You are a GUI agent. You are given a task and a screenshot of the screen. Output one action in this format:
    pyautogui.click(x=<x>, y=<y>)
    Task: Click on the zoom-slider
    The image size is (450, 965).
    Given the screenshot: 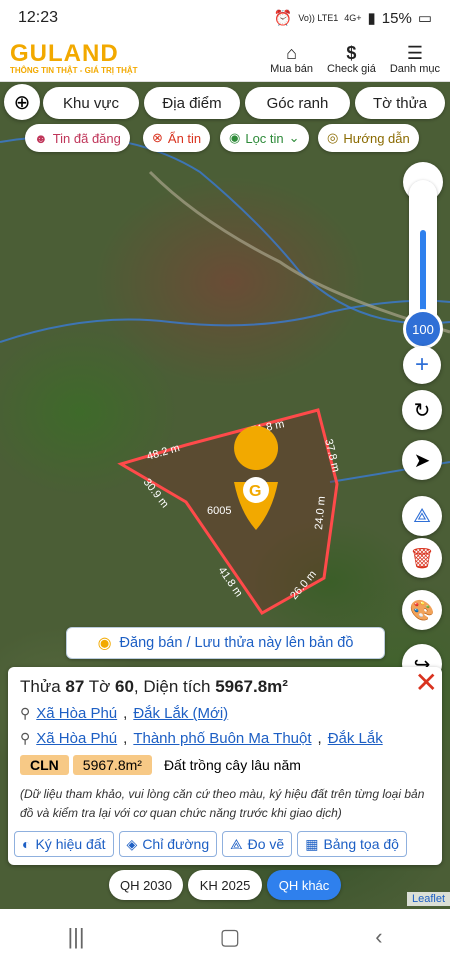 What is the action you would take?
    pyautogui.click(x=423, y=255)
    